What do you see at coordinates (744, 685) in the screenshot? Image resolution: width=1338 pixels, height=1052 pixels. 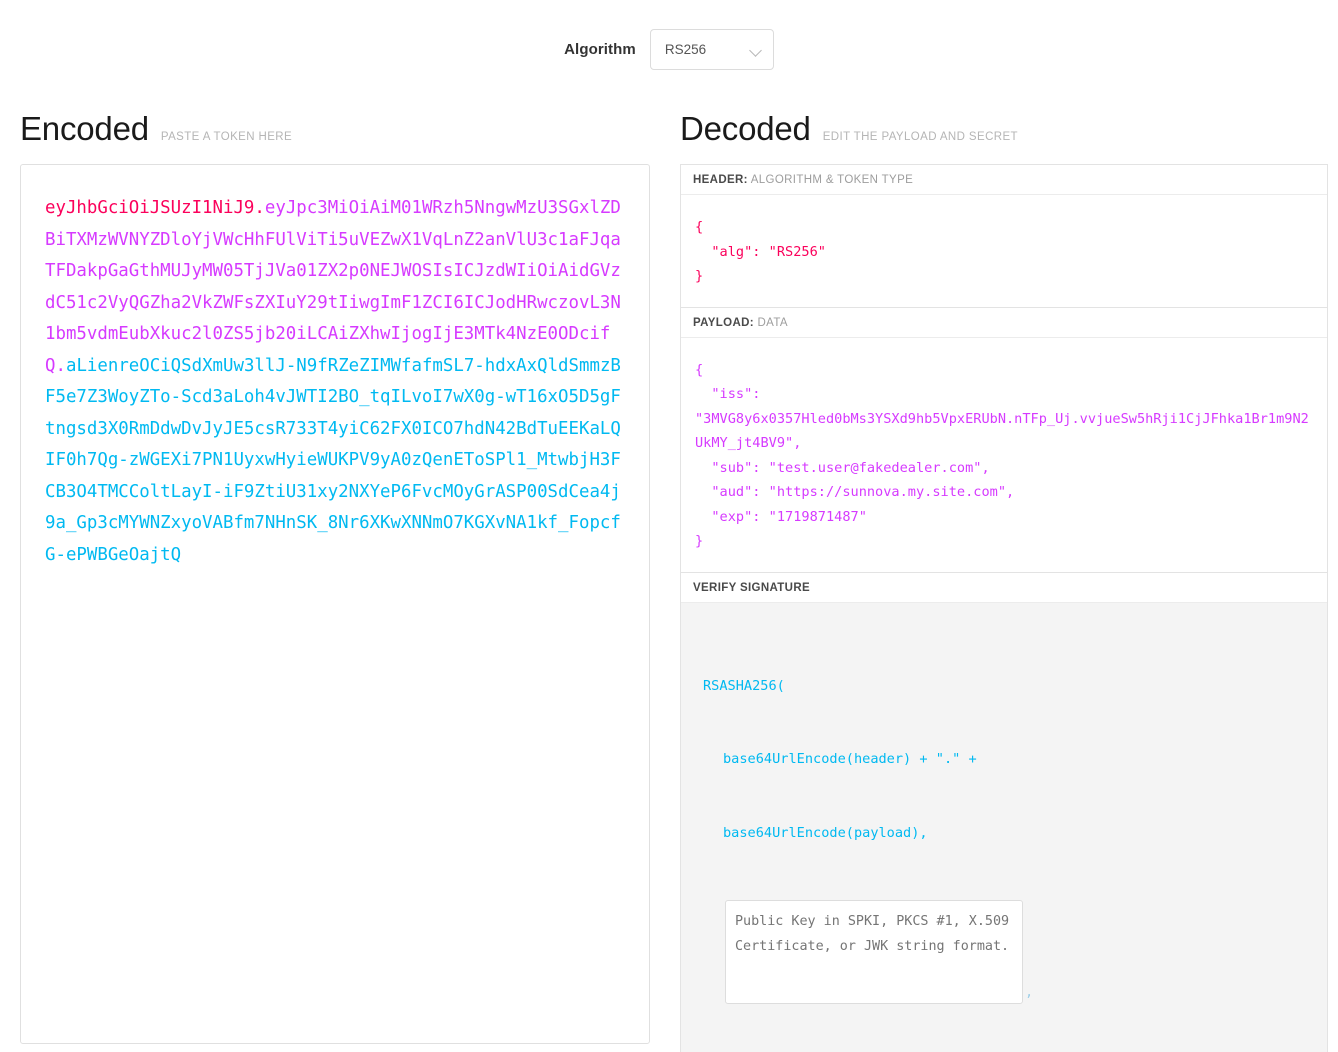 I see `signature-line-1: RSASHA256(` at bounding box center [744, 685].